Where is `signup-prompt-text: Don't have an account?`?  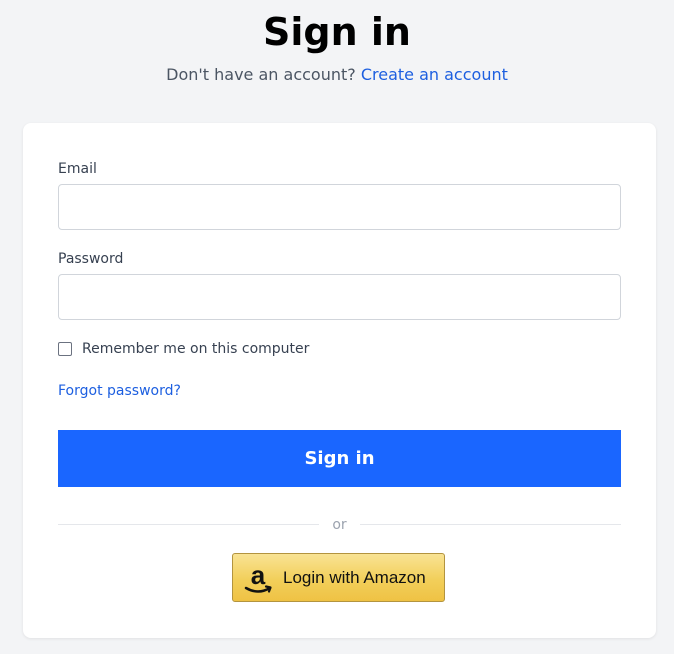 signup-prompt-text: Don't have an account? is located at coordinates (261, 74).